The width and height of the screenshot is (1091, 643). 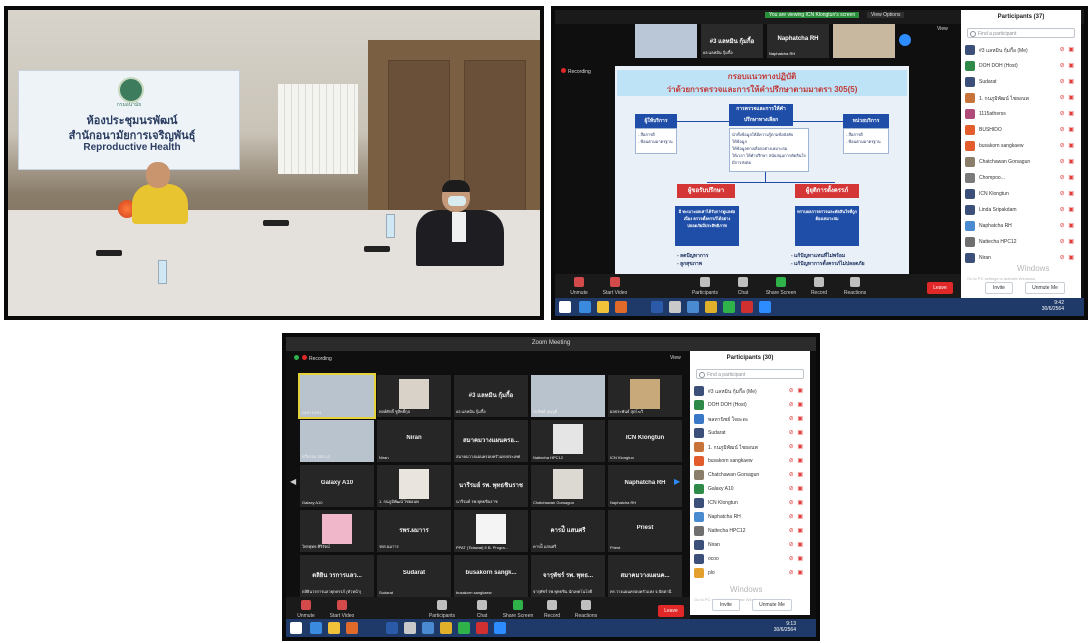 I want to click on video-tile: พงษ์ศักดิ์ ชูสิทธิ์กุล, so click(x=414, y=396).